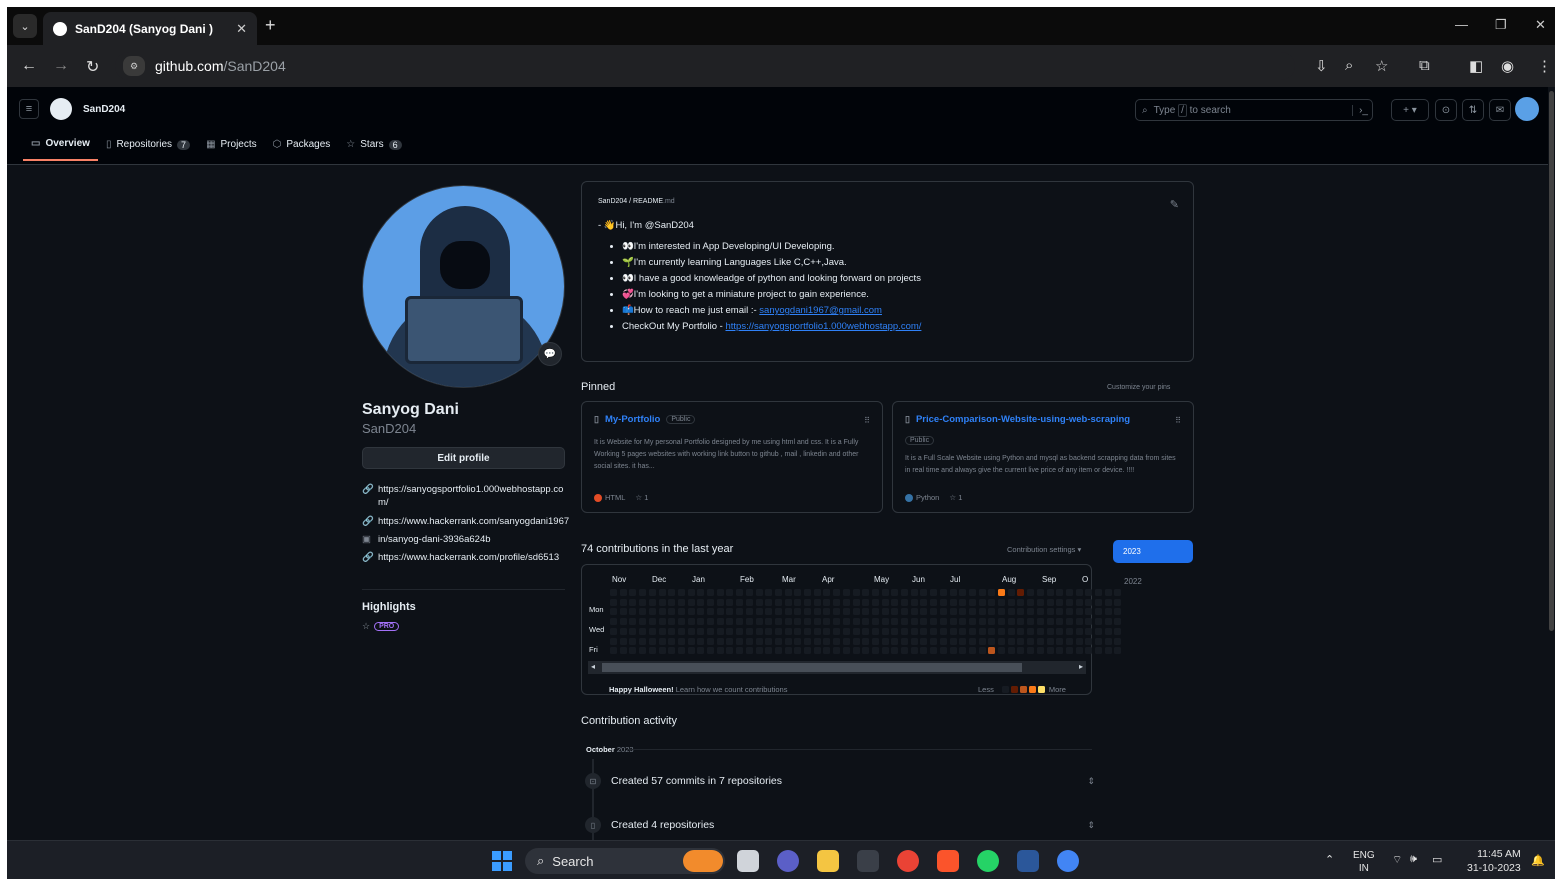  I want to click on wifi-icon: ⌔, so click(1397, 860).